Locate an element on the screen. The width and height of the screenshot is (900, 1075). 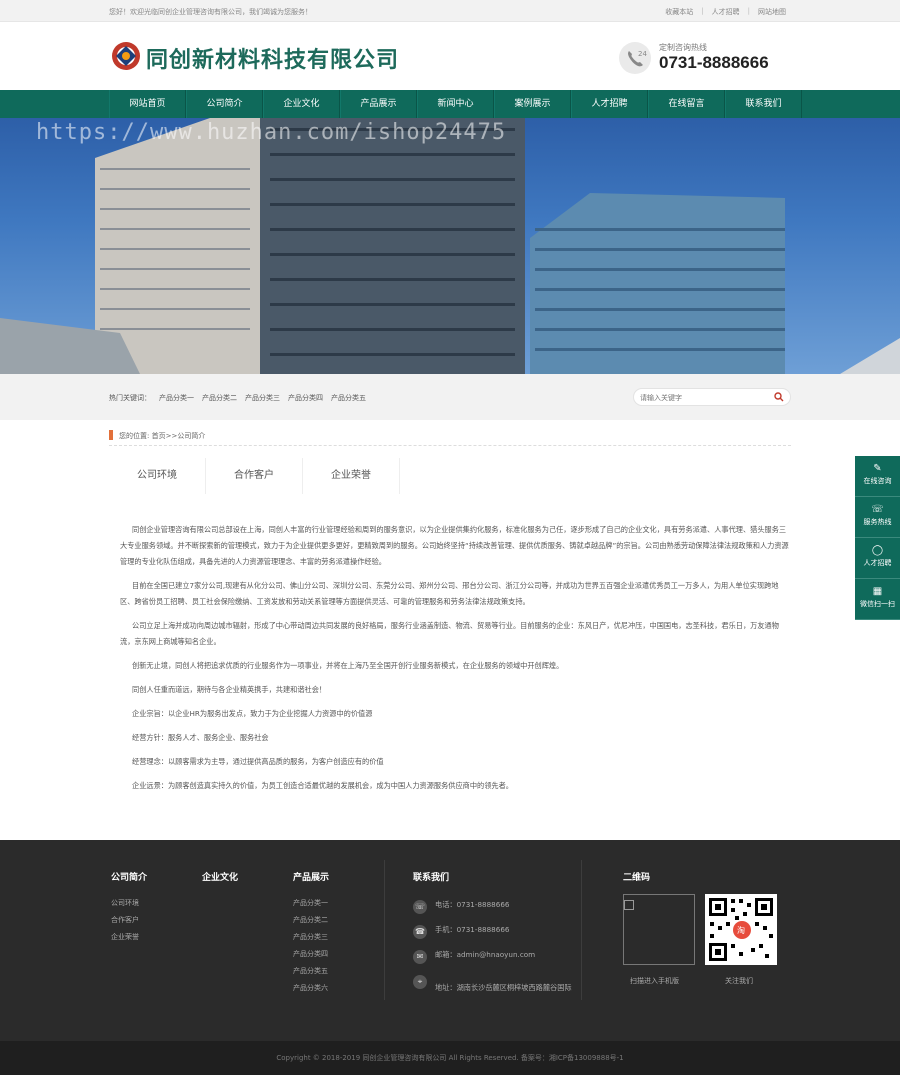
contact-phone-text: 电话：0731-8888666 is located at coordinates (472, 904).